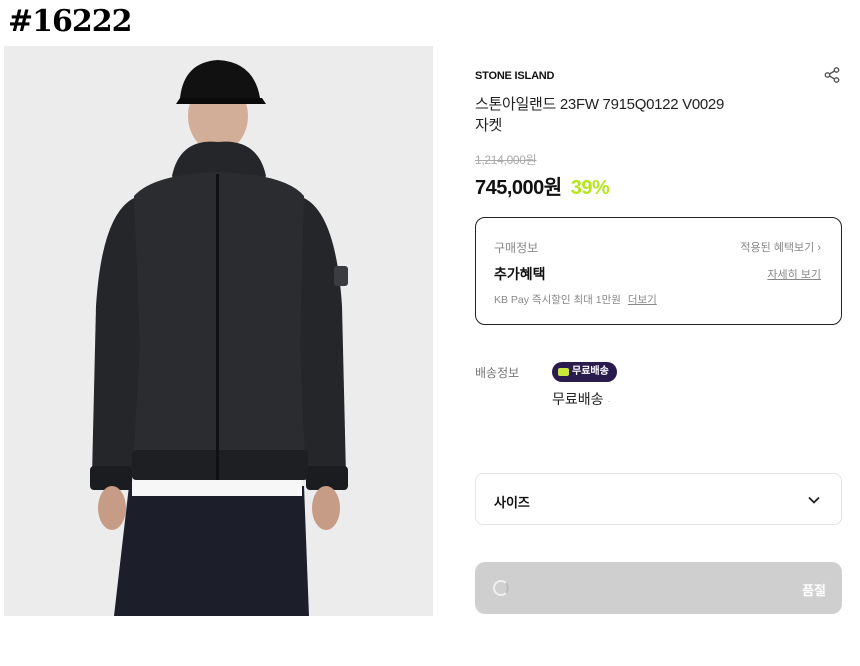 Image resolution: width=860 pixels, height=666 pixels. I want to click on size-label: 사이즈, so click(512, 502).